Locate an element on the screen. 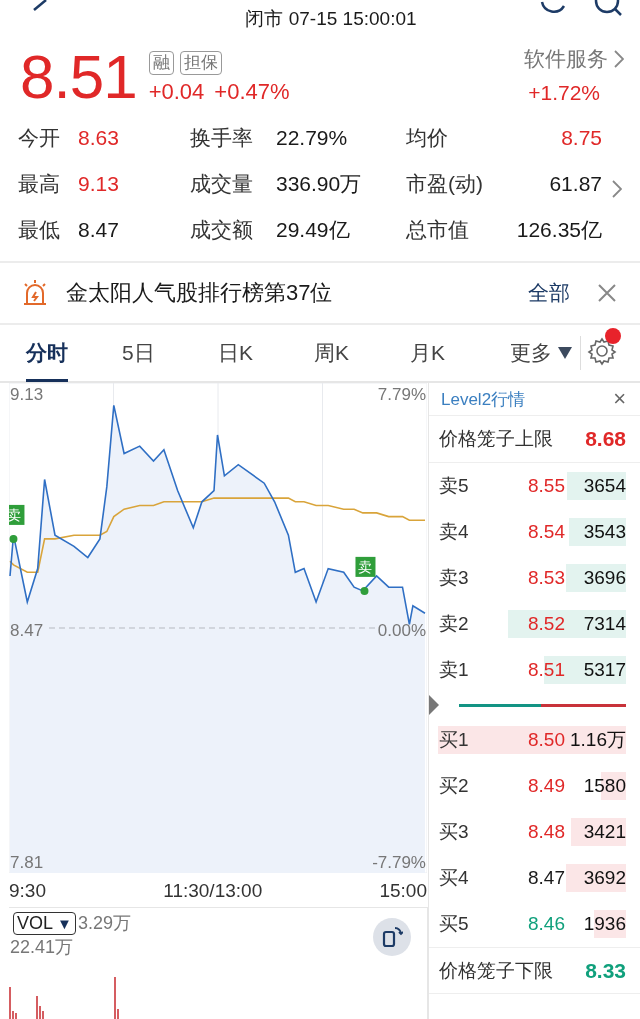 This screenshot has height=1019, width=640. change-percent: +0.47% is located at coordinates (252, 92).